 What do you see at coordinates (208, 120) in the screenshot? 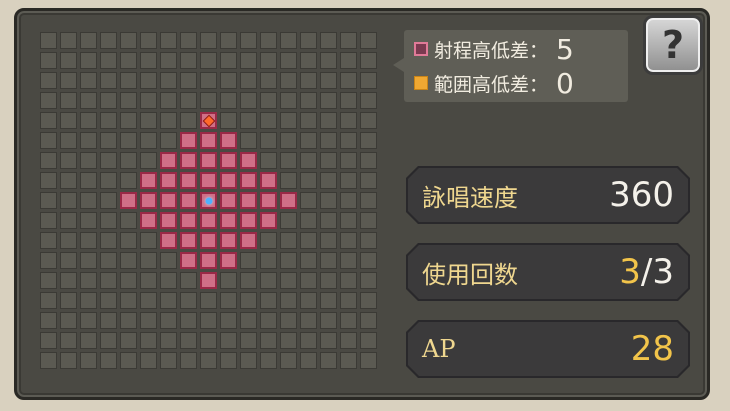
I see `target-cell` at bounding box center [208, 120].